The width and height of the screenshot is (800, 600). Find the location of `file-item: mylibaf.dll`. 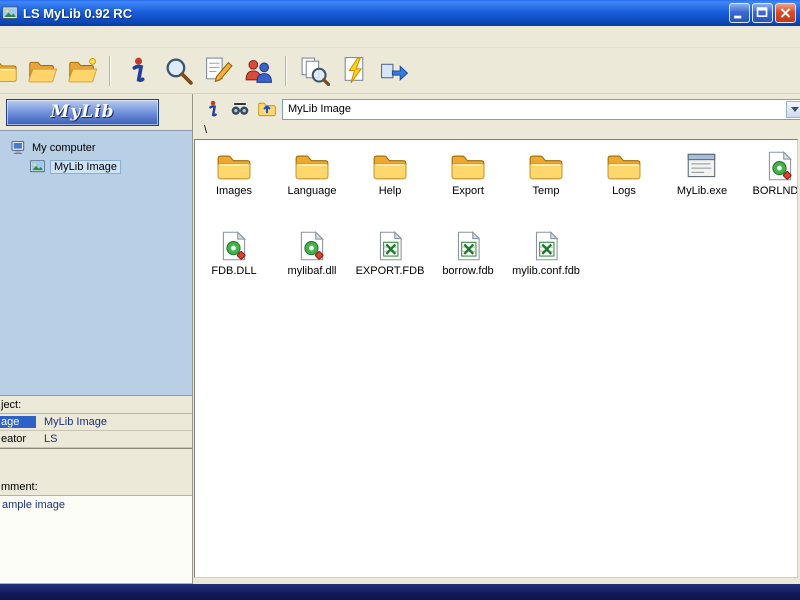

file-item: mylibaf.dll is located at coordinates (312, 270).